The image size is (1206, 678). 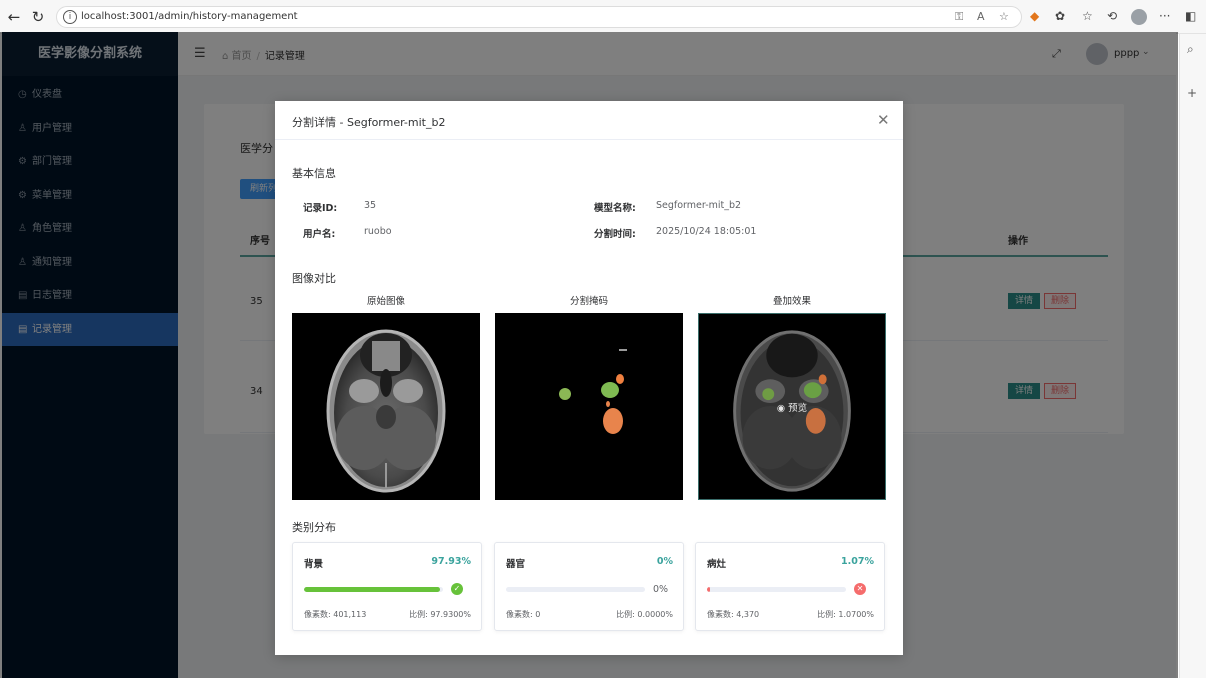 What do you see at coordinates (959, 17) in the screenshot?
I see `key-icon: ⚿` at bounding box center [959, 17].